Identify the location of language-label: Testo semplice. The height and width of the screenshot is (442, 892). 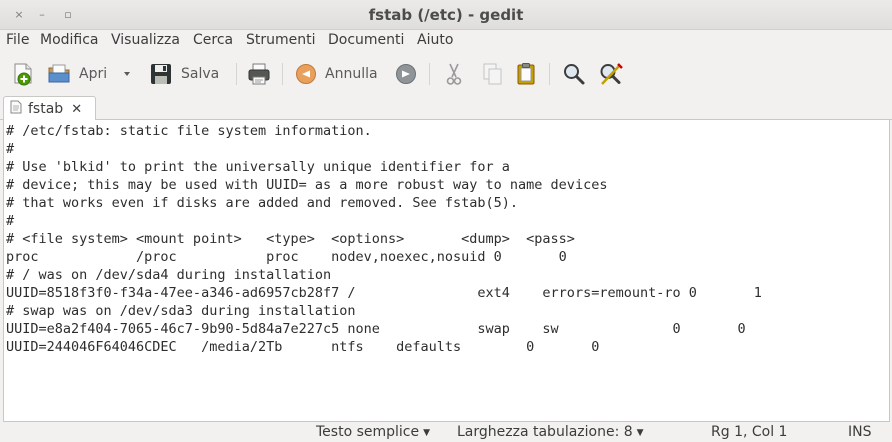
(368, 432).